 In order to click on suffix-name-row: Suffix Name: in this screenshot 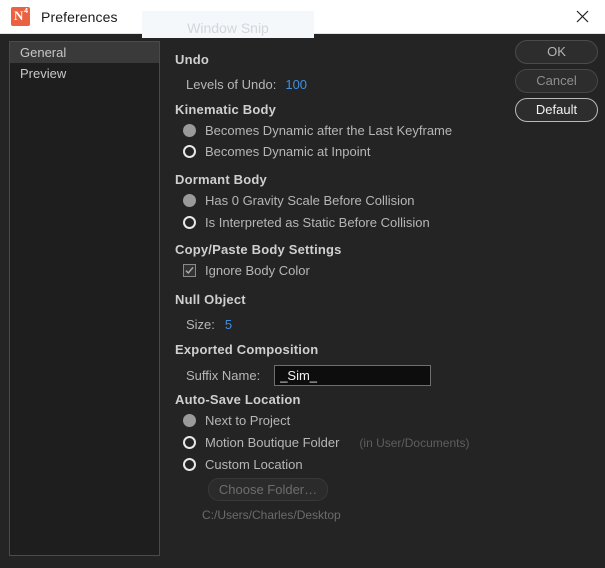, I will do `click(309, 375)`.